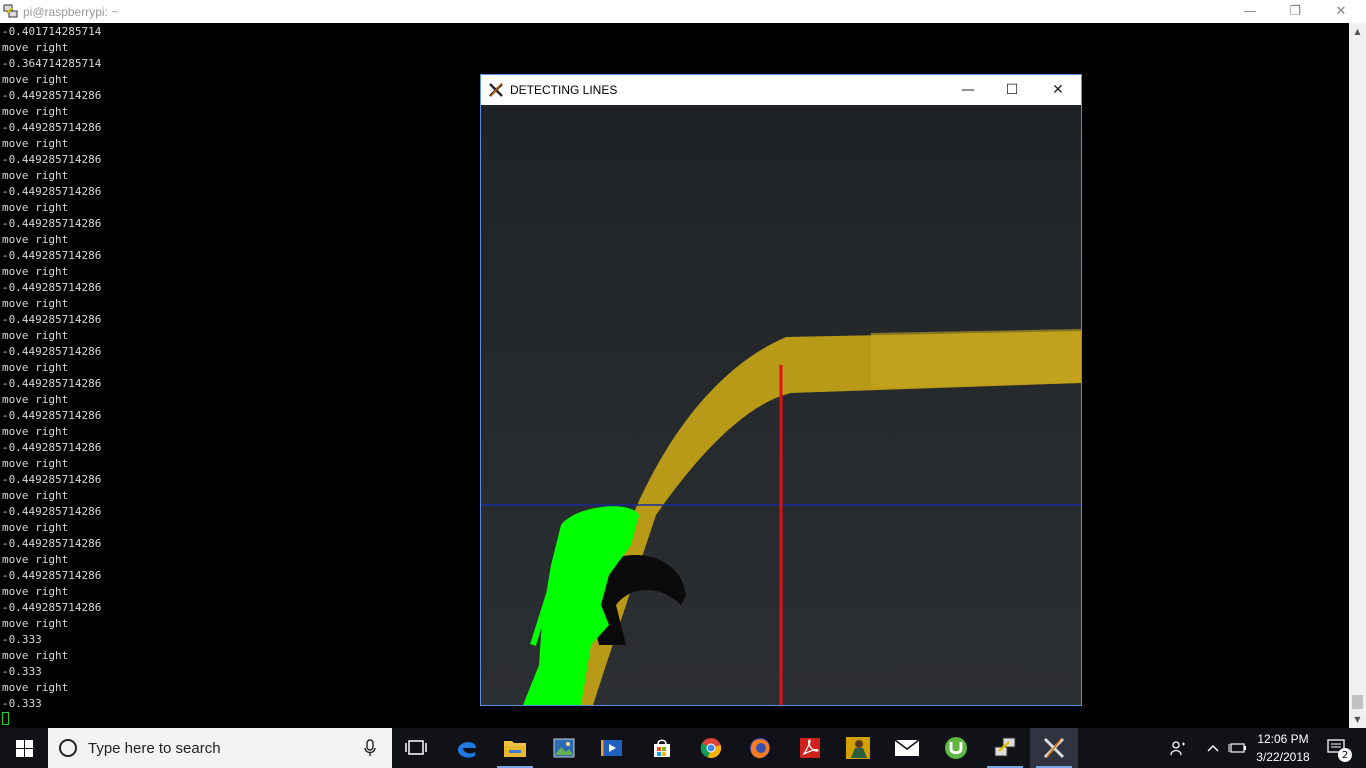 Image resolution: width=1366 pixels, height=768 pixels. What do you see at coordinates (781, 90) in the screenshot?
I see `cv-titlebar: DETECTING LINES — ☐ ✕` at bounding box center [781, 90].